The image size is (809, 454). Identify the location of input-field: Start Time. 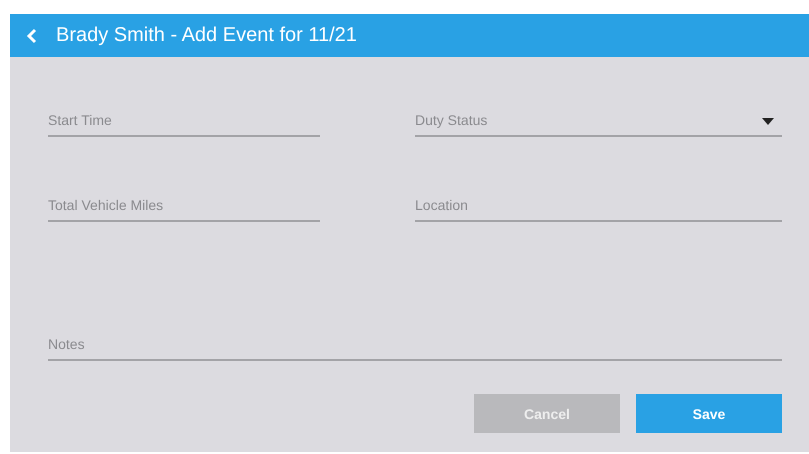
(184, 121).